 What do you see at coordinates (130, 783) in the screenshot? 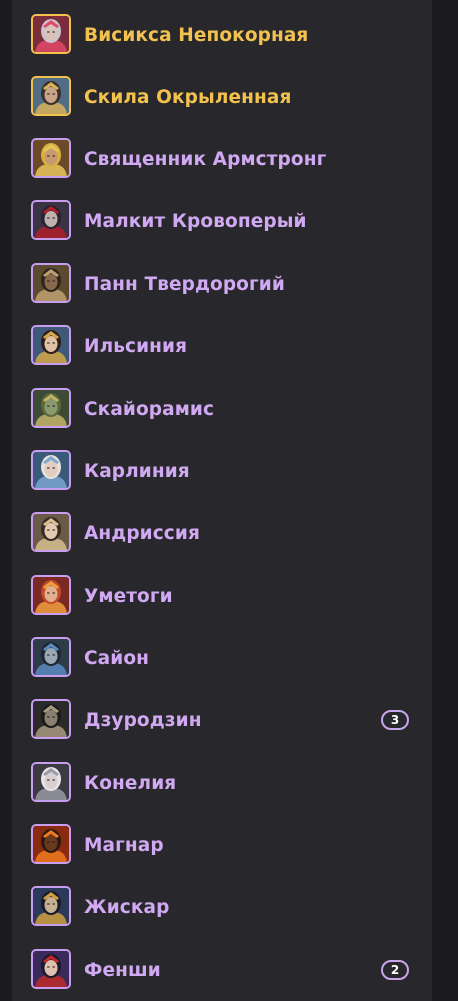
I see `champion-name: Конелия` at bounding box center [130, 783].